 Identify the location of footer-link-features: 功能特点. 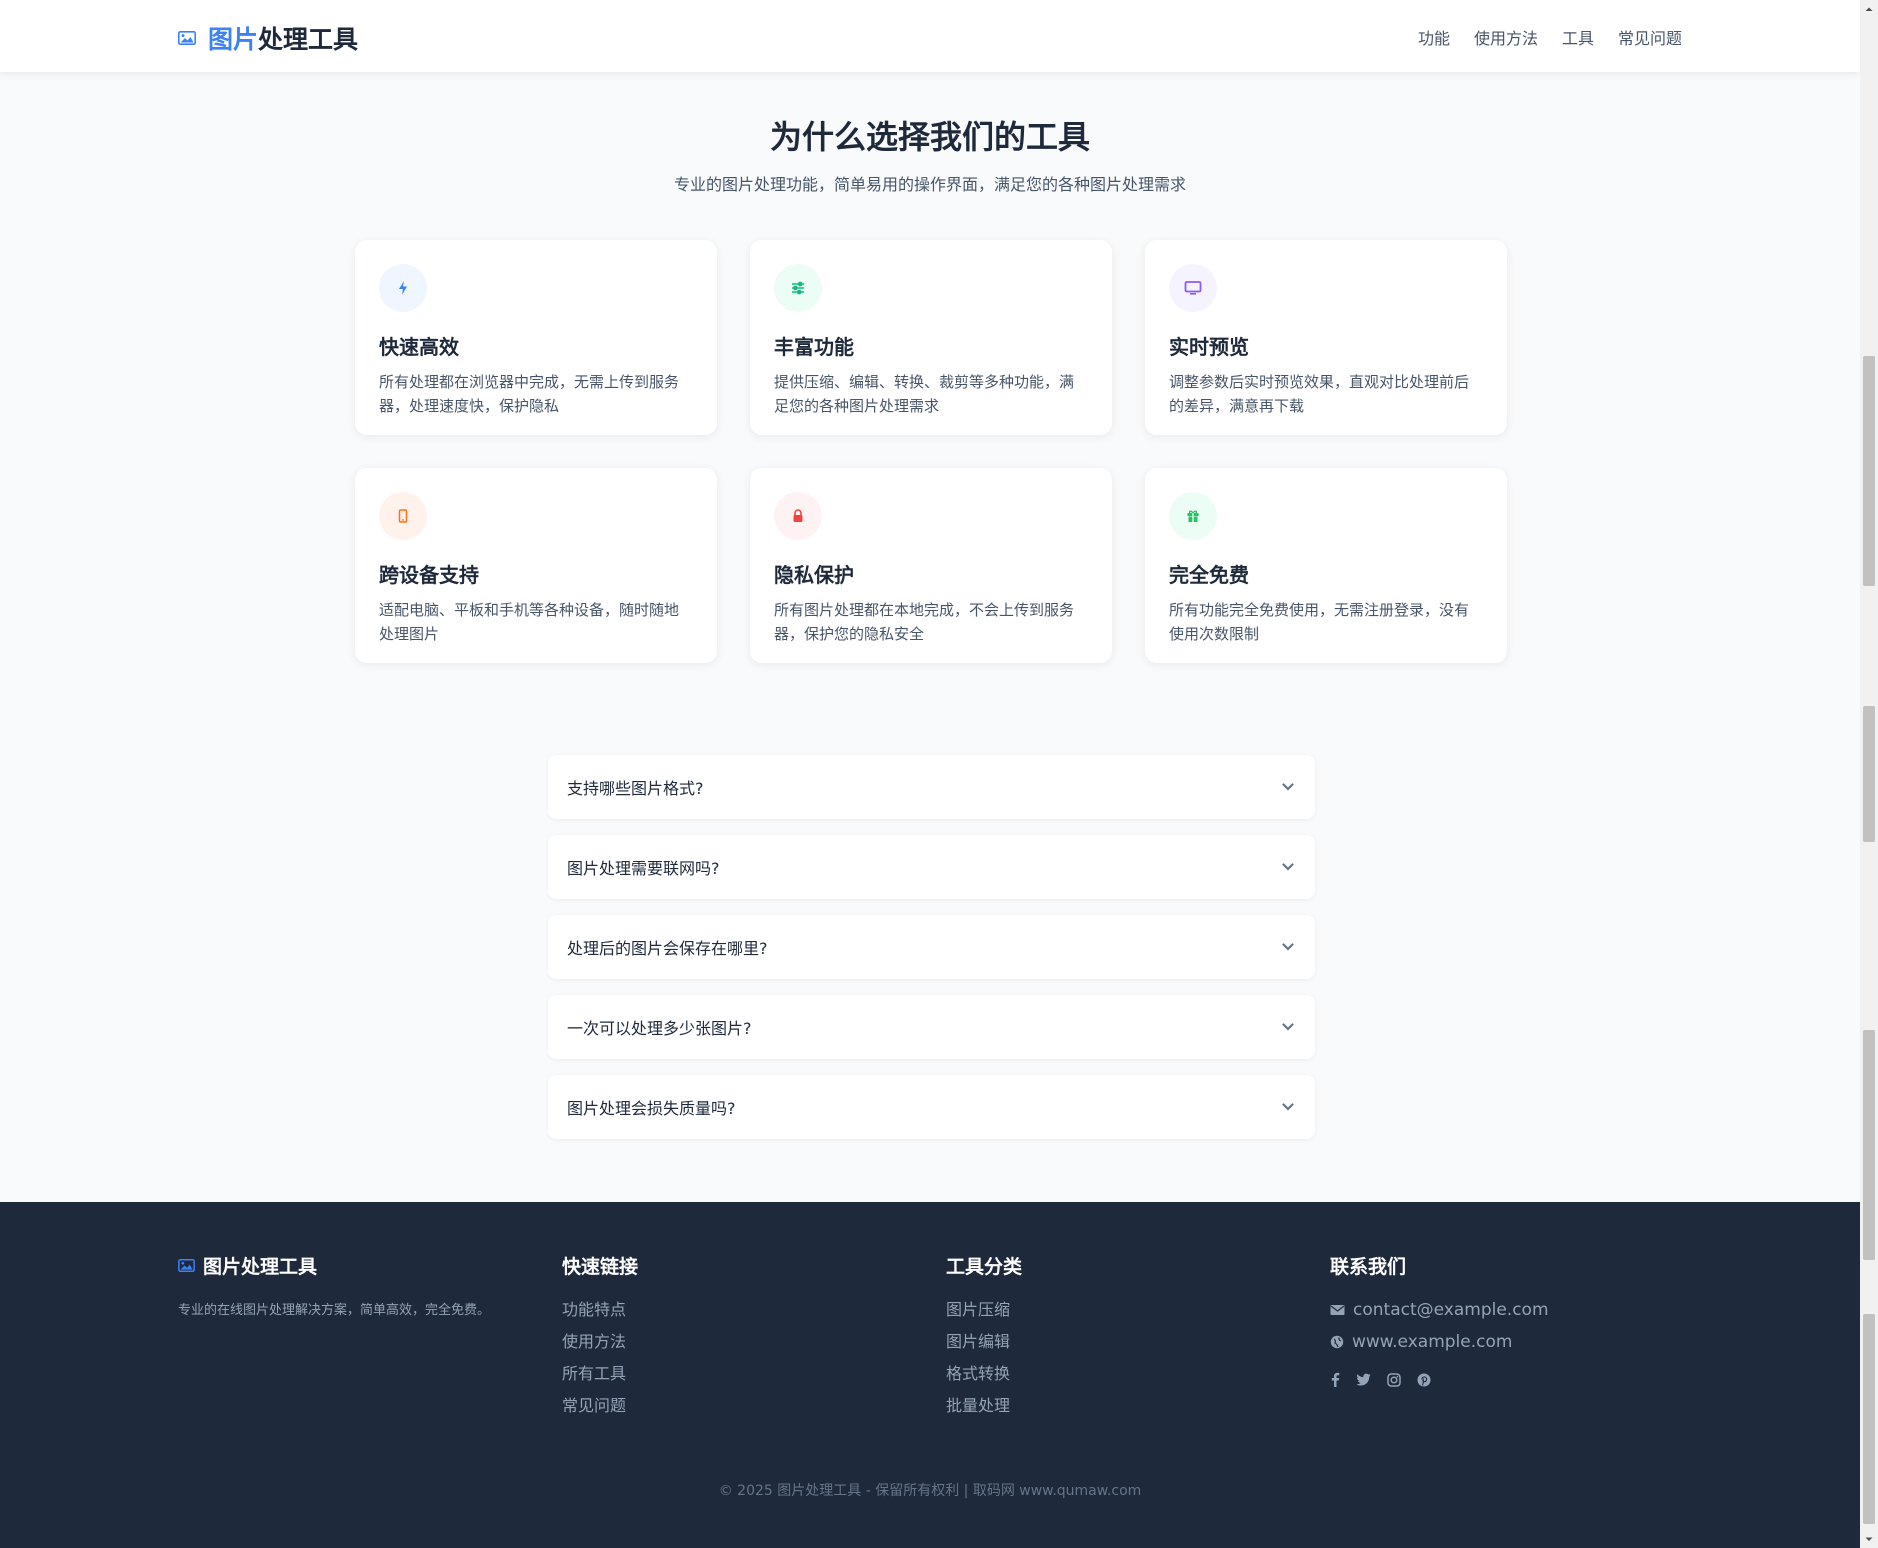
(600, 1310).